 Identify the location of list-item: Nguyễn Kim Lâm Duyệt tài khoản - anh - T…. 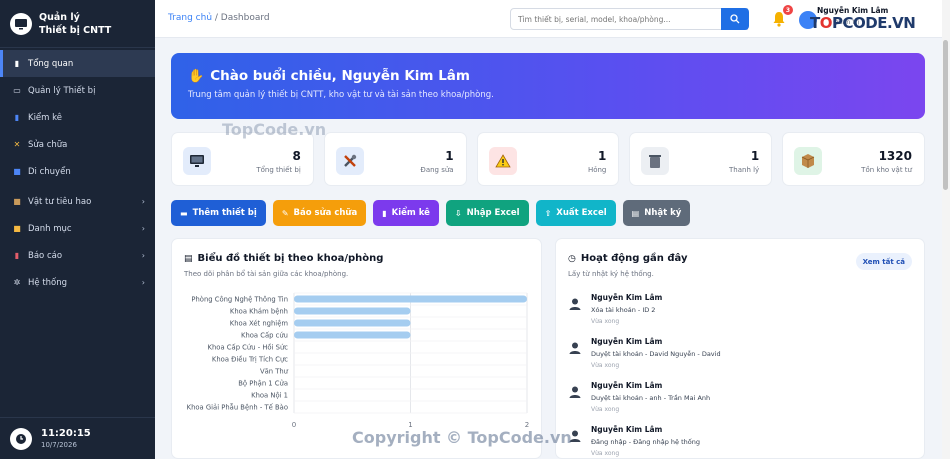
(741, 401).